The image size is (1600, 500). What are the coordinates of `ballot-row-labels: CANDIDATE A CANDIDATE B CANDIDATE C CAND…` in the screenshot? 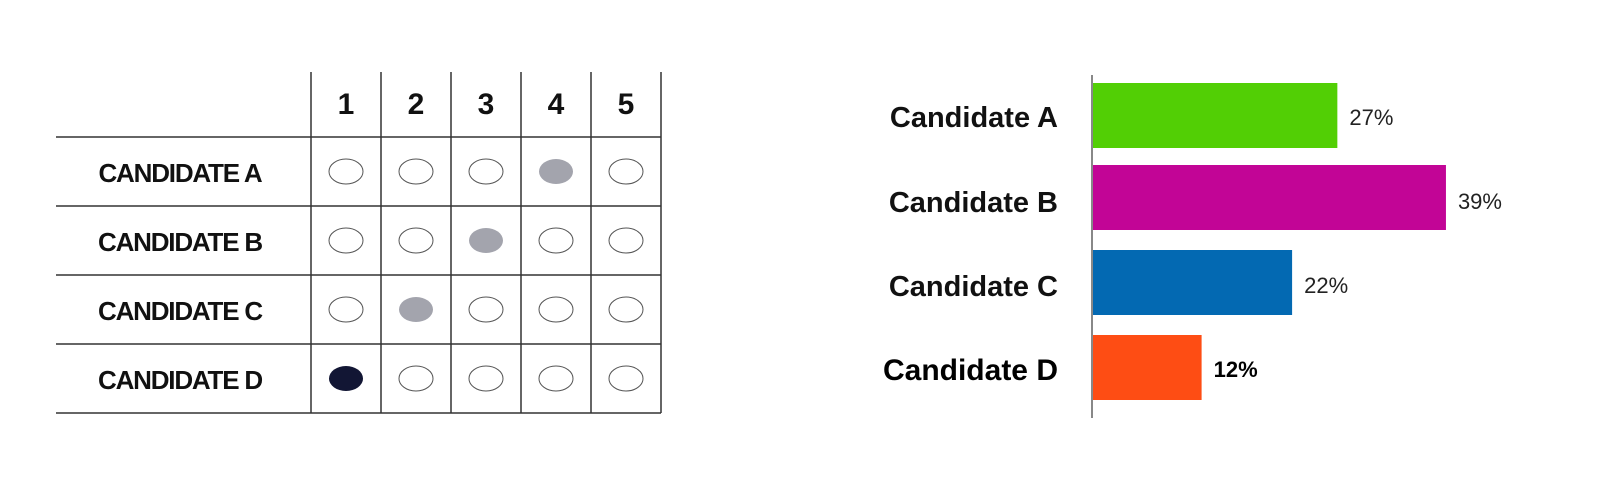 It's located at (181, 276).